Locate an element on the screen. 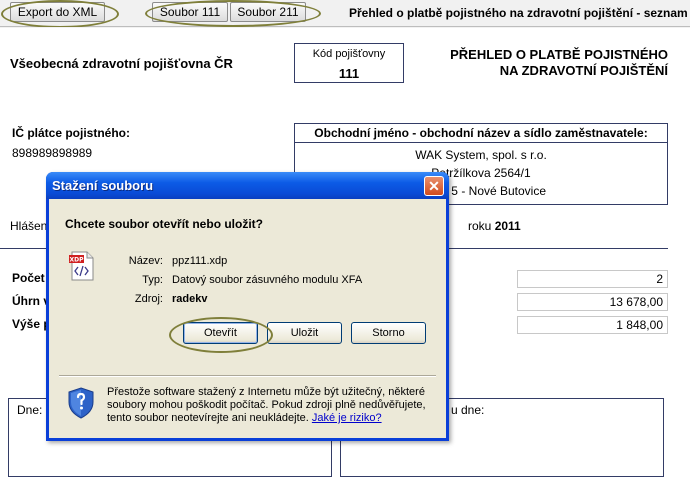  file-type-label: Typ: is located at coordinates (152, 280).